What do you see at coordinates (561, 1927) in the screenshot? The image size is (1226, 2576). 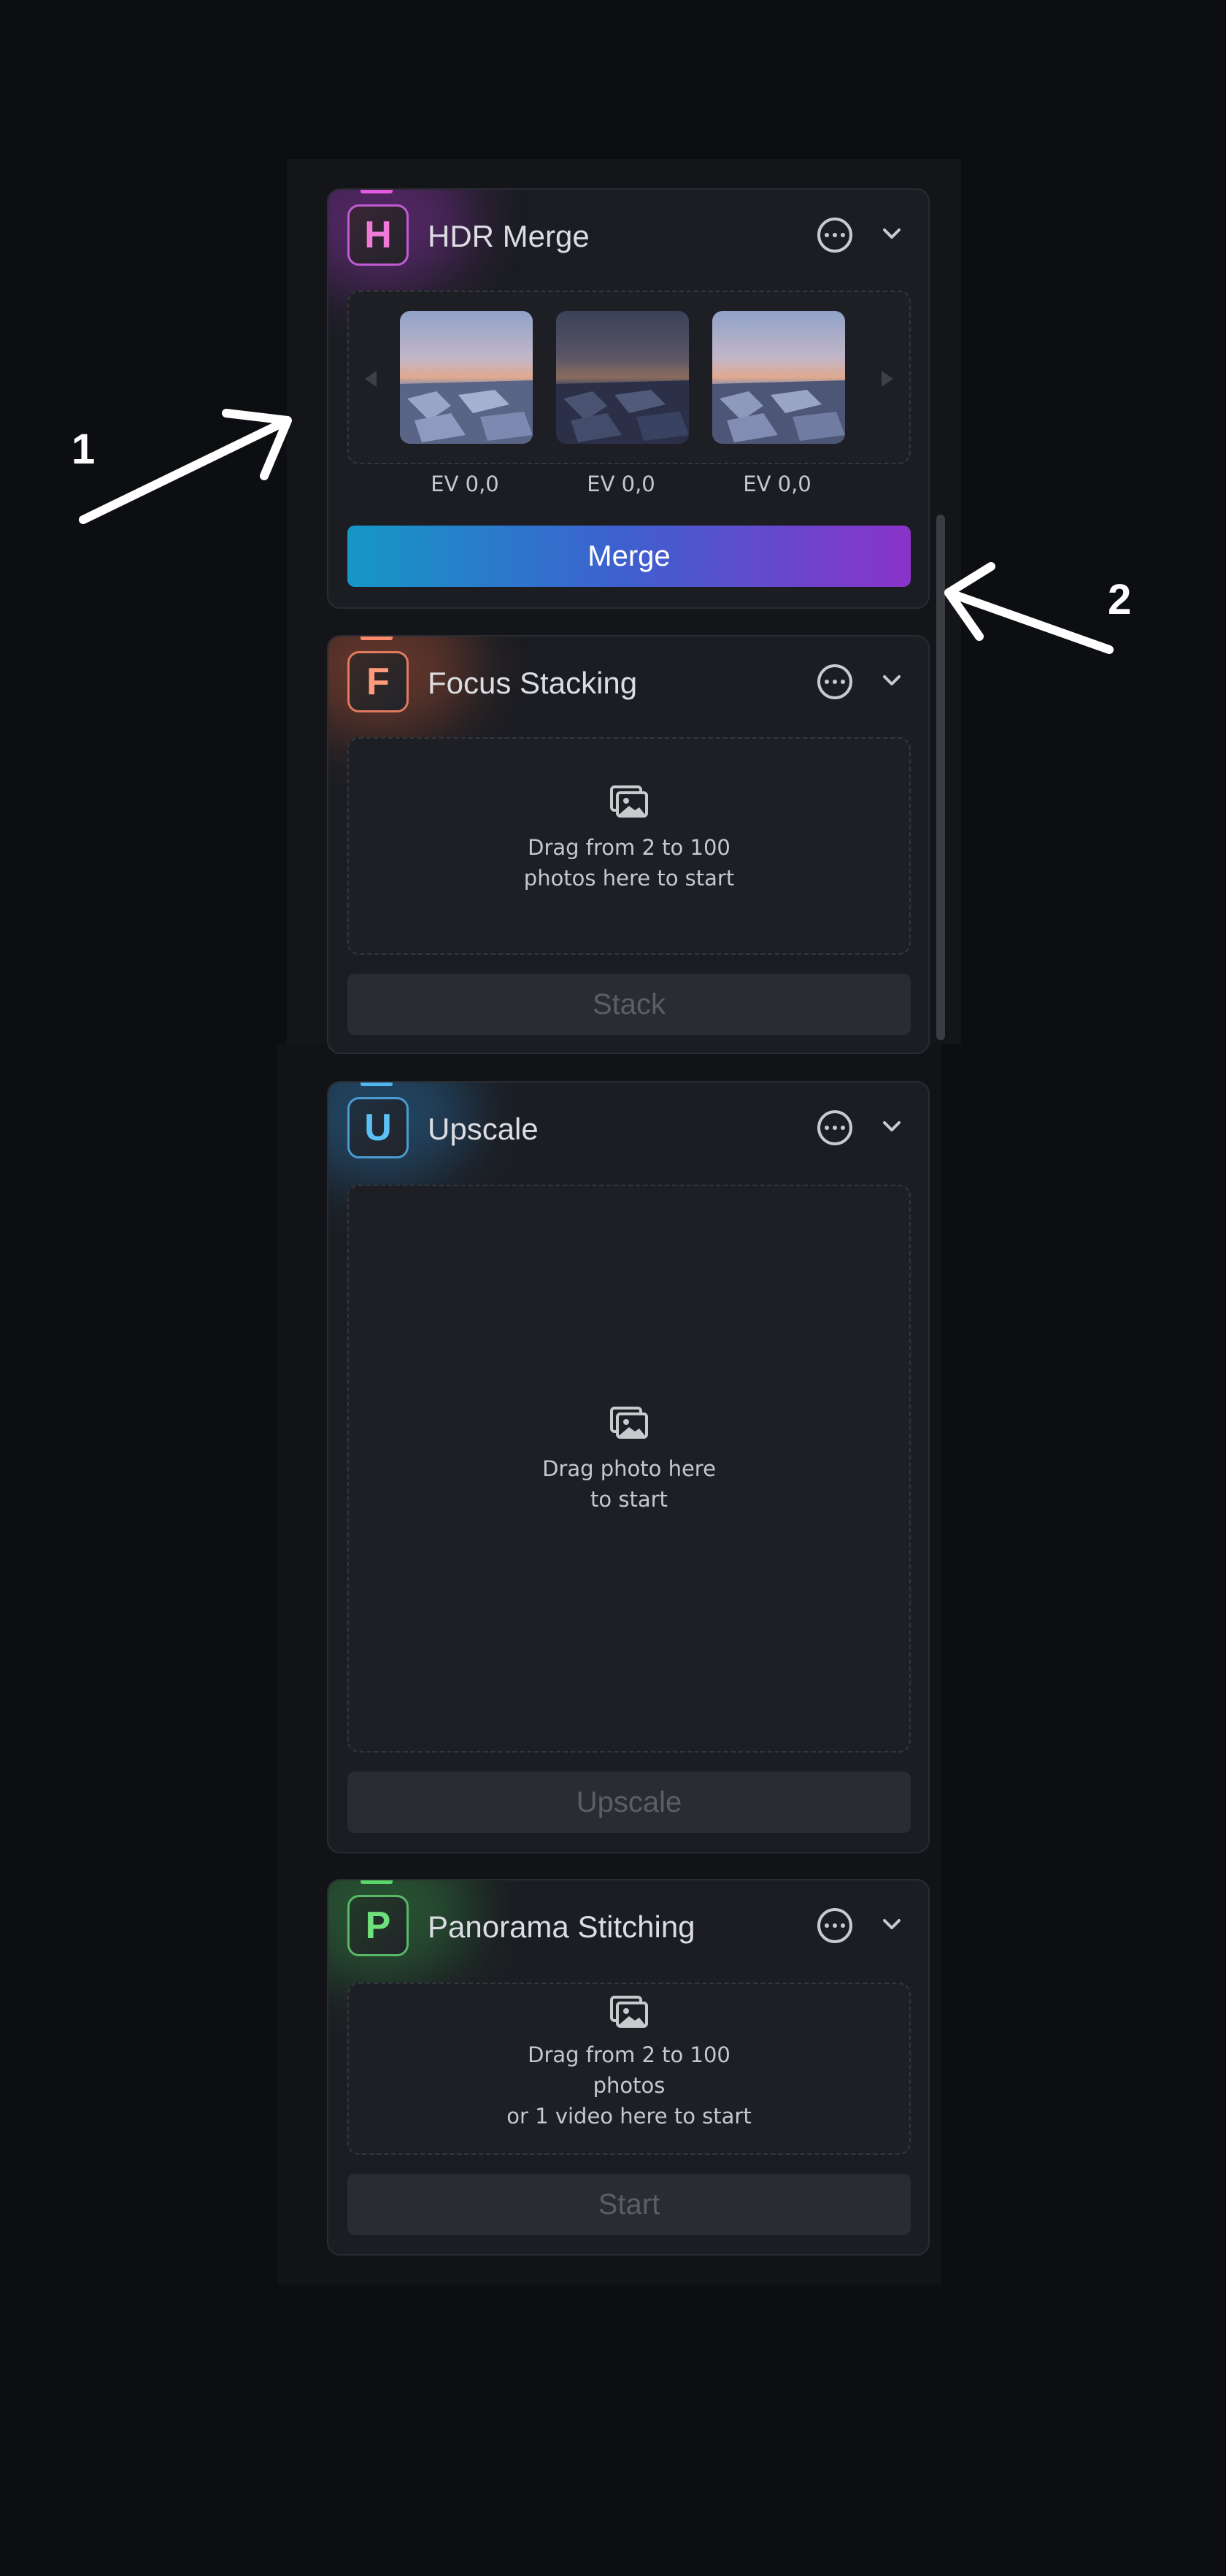 I see `panorama-stitching-title: Panorama Stitching` at bounding box center [561, 1927].